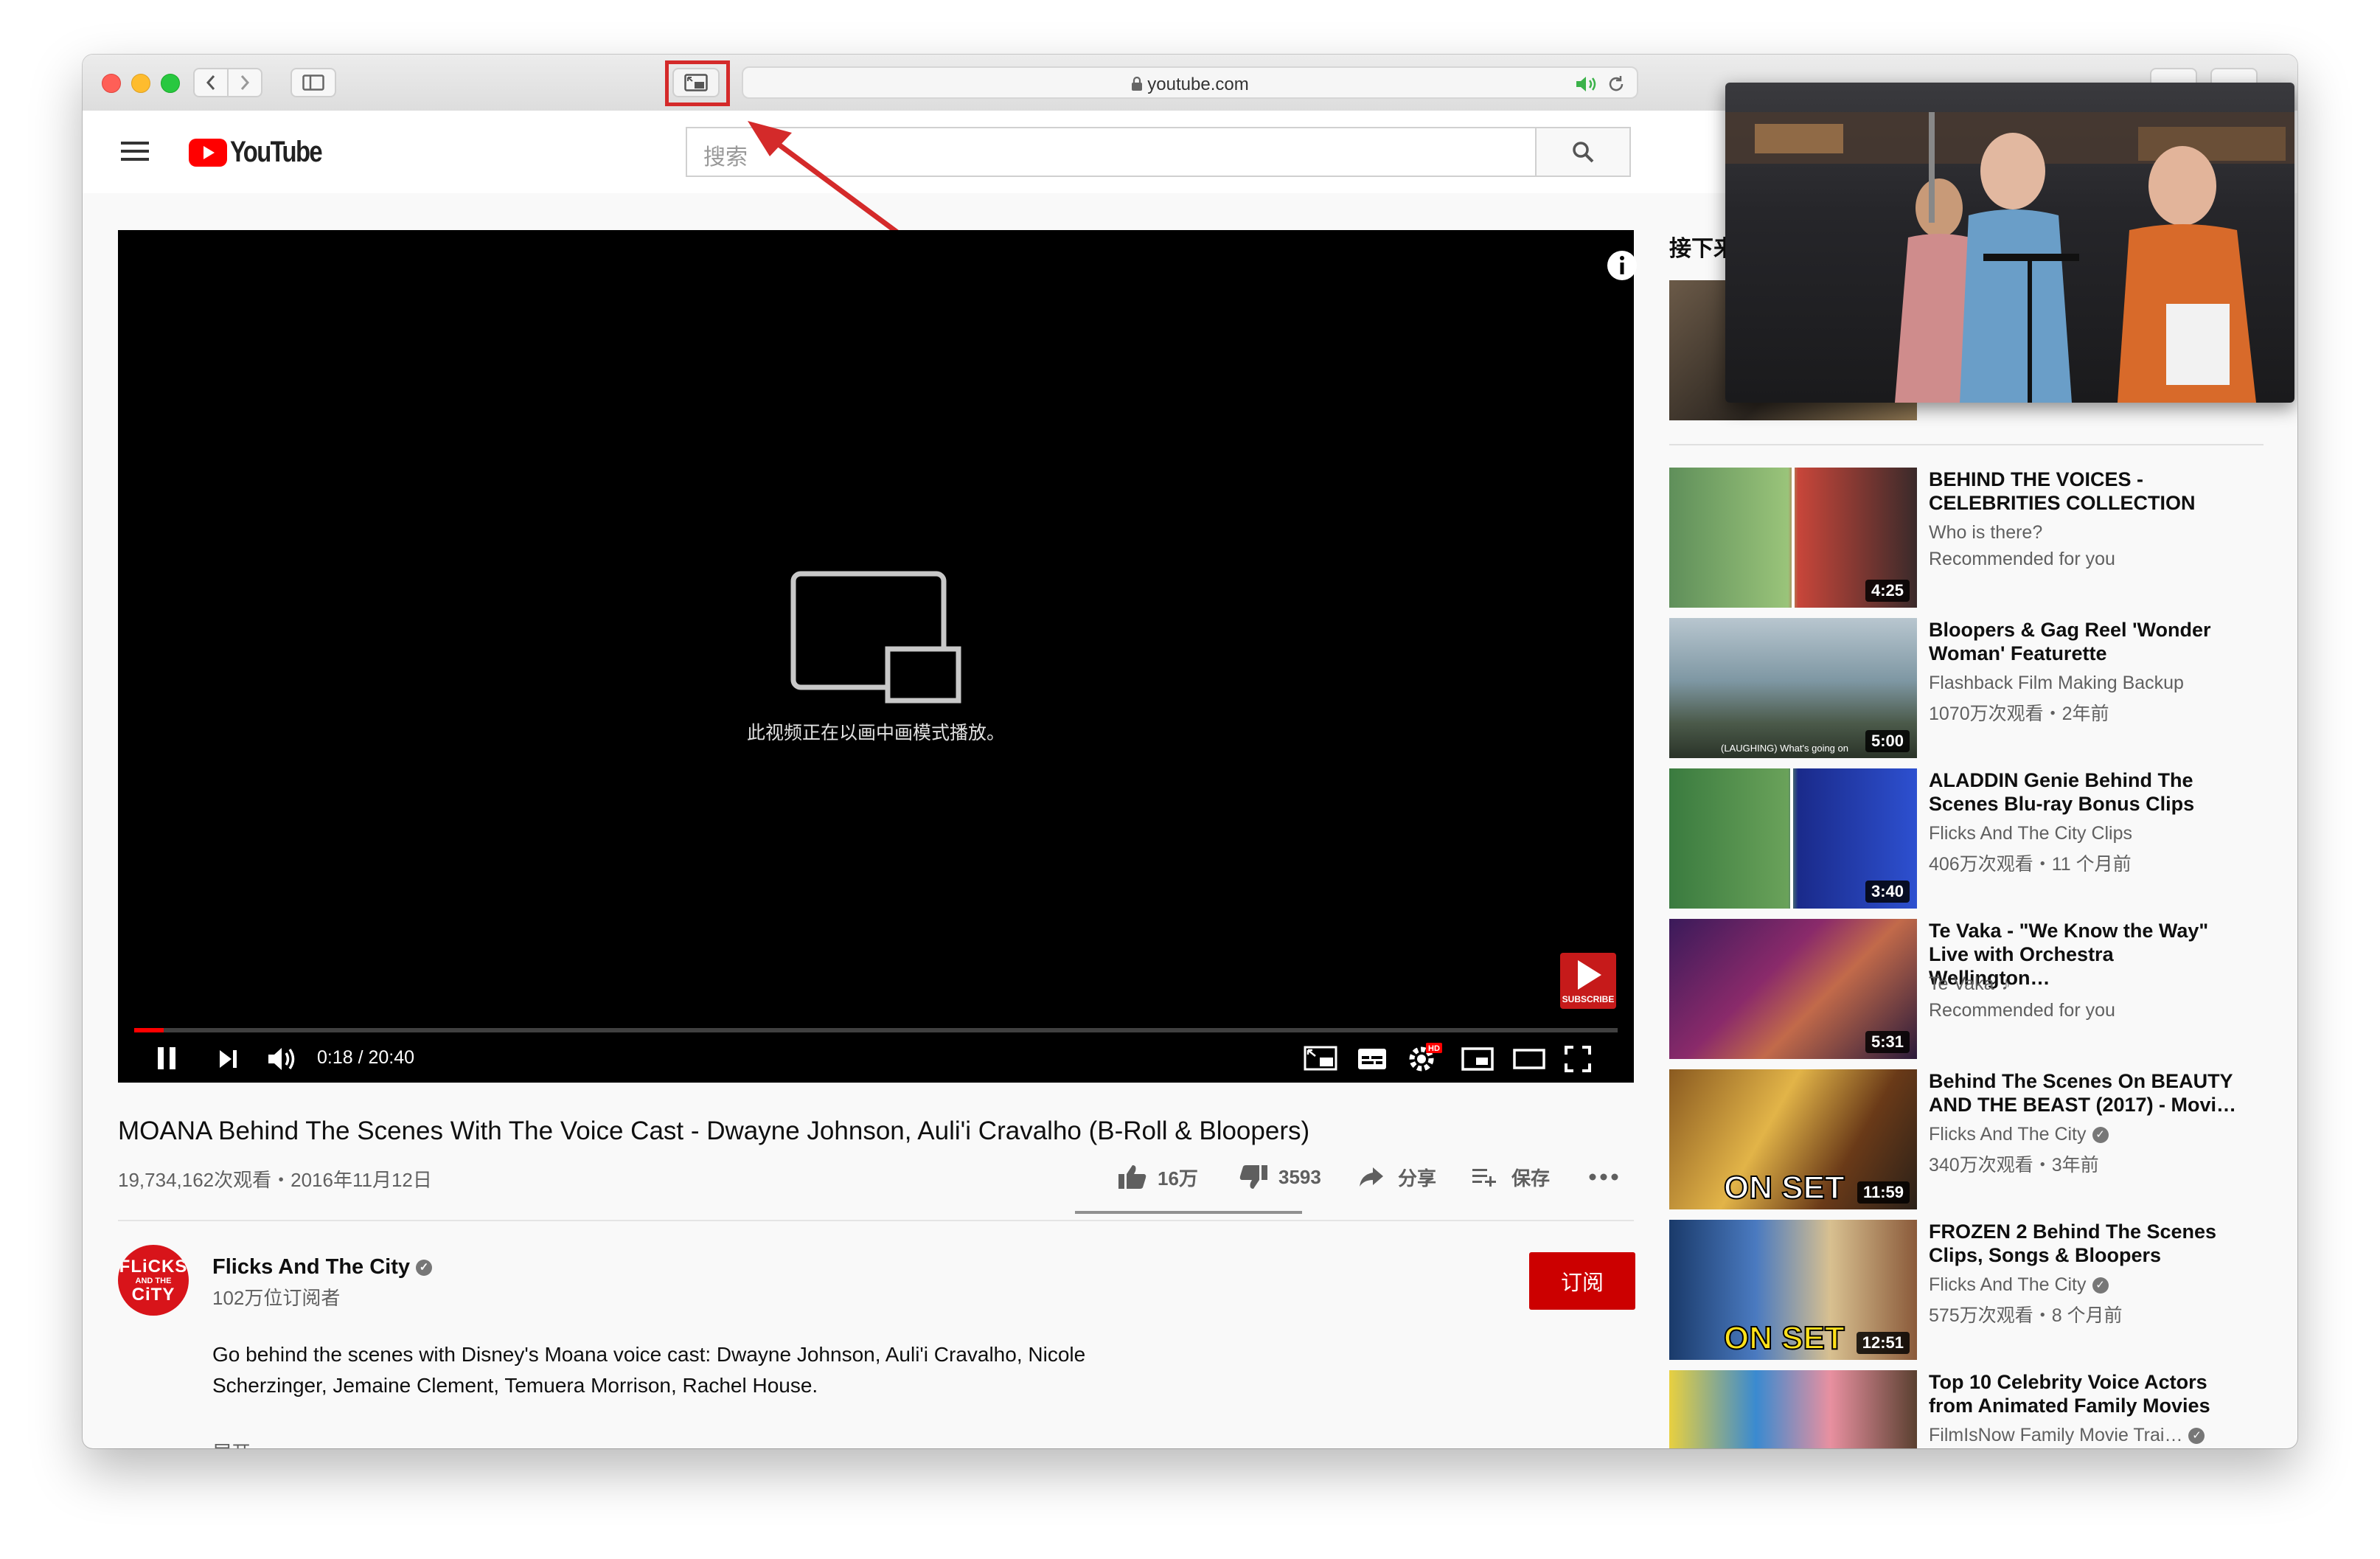 The width and height of the screenshot is (2380, 1559). Describe the element at coordinates (231, 1443) in the screenshot. I see `show-more-link: 展开` at that location.